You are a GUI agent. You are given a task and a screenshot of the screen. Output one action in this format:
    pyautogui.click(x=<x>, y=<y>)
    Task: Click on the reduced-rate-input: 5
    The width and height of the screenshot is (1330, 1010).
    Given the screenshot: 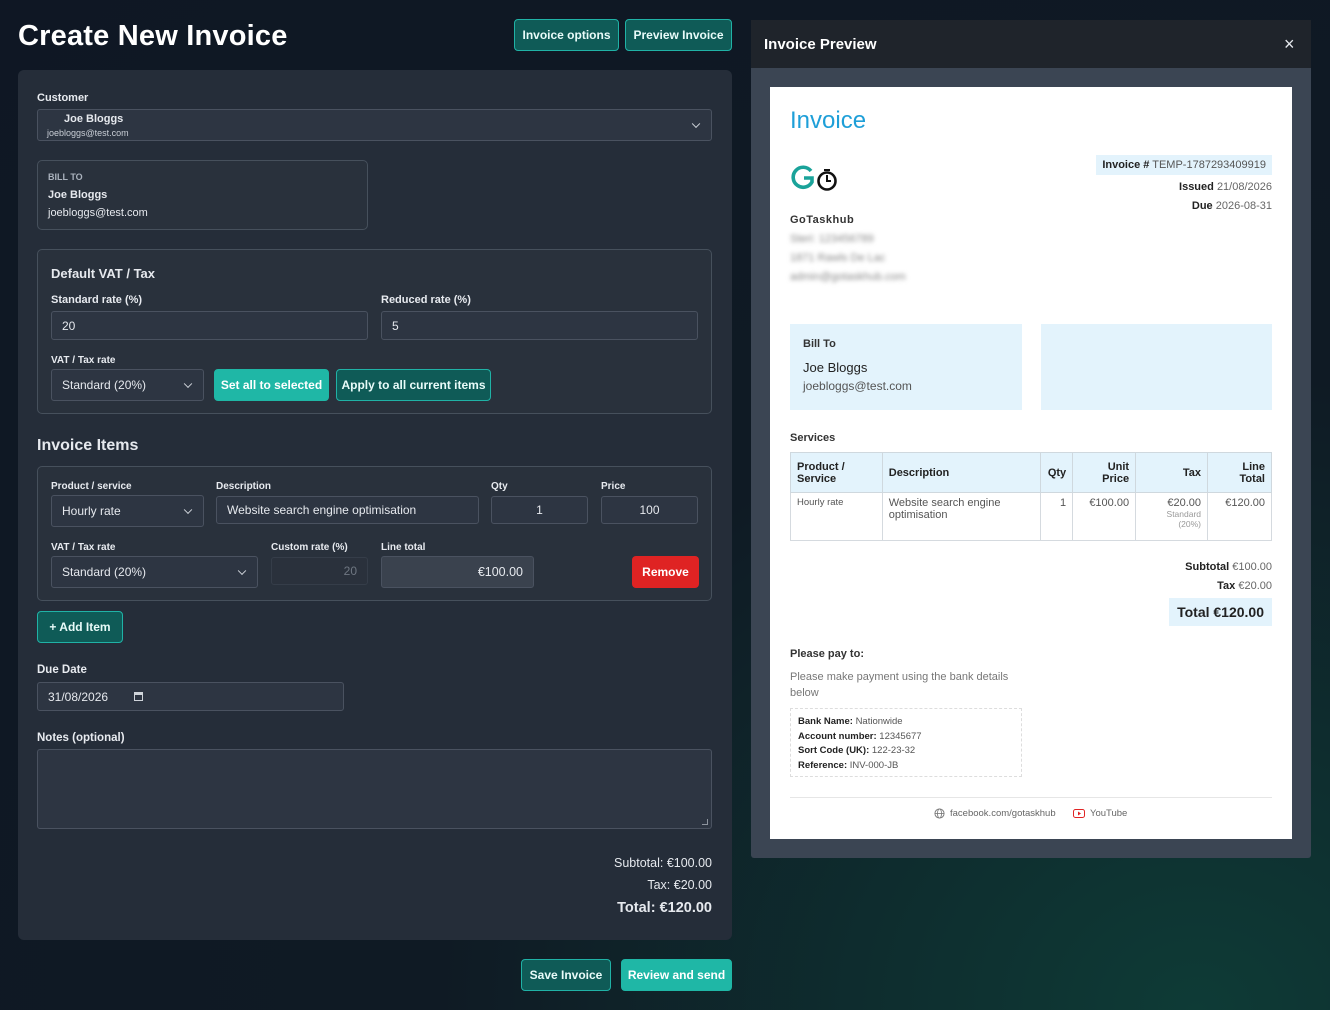 What is the action you would take?
    pyautogui.click(x=539, y=325)
    